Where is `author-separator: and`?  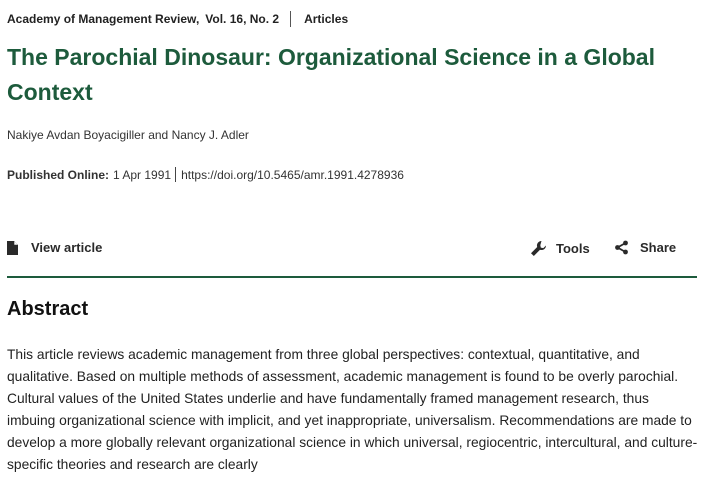
author-separator: and is located at coordinates (160, 135).